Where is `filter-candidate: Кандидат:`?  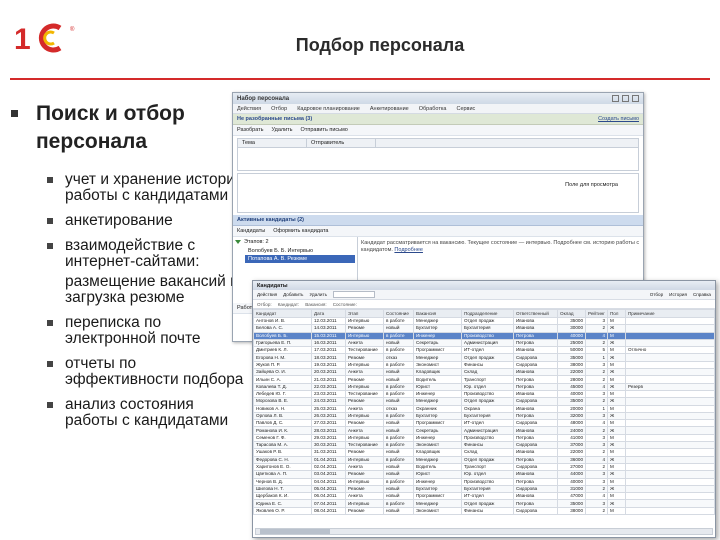
filter-candidate: Кандидат: is located at coordinates (289, 304).